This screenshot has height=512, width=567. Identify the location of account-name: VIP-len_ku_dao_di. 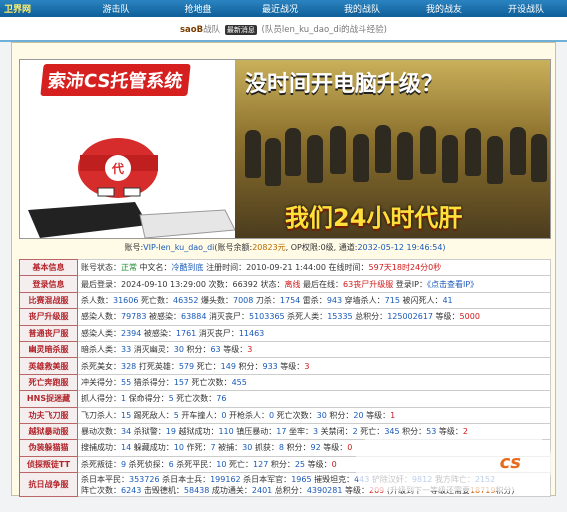
(179, 247).